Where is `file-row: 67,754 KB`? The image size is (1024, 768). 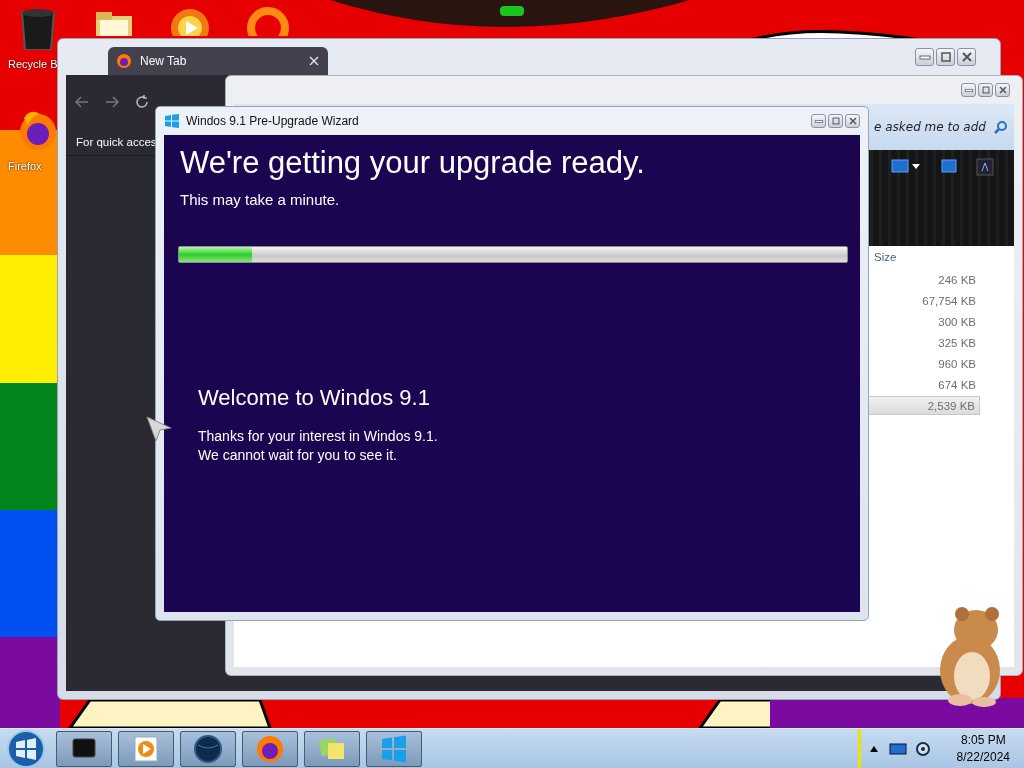
file-row: 67,754 KB is located at coordinates (924, 300).